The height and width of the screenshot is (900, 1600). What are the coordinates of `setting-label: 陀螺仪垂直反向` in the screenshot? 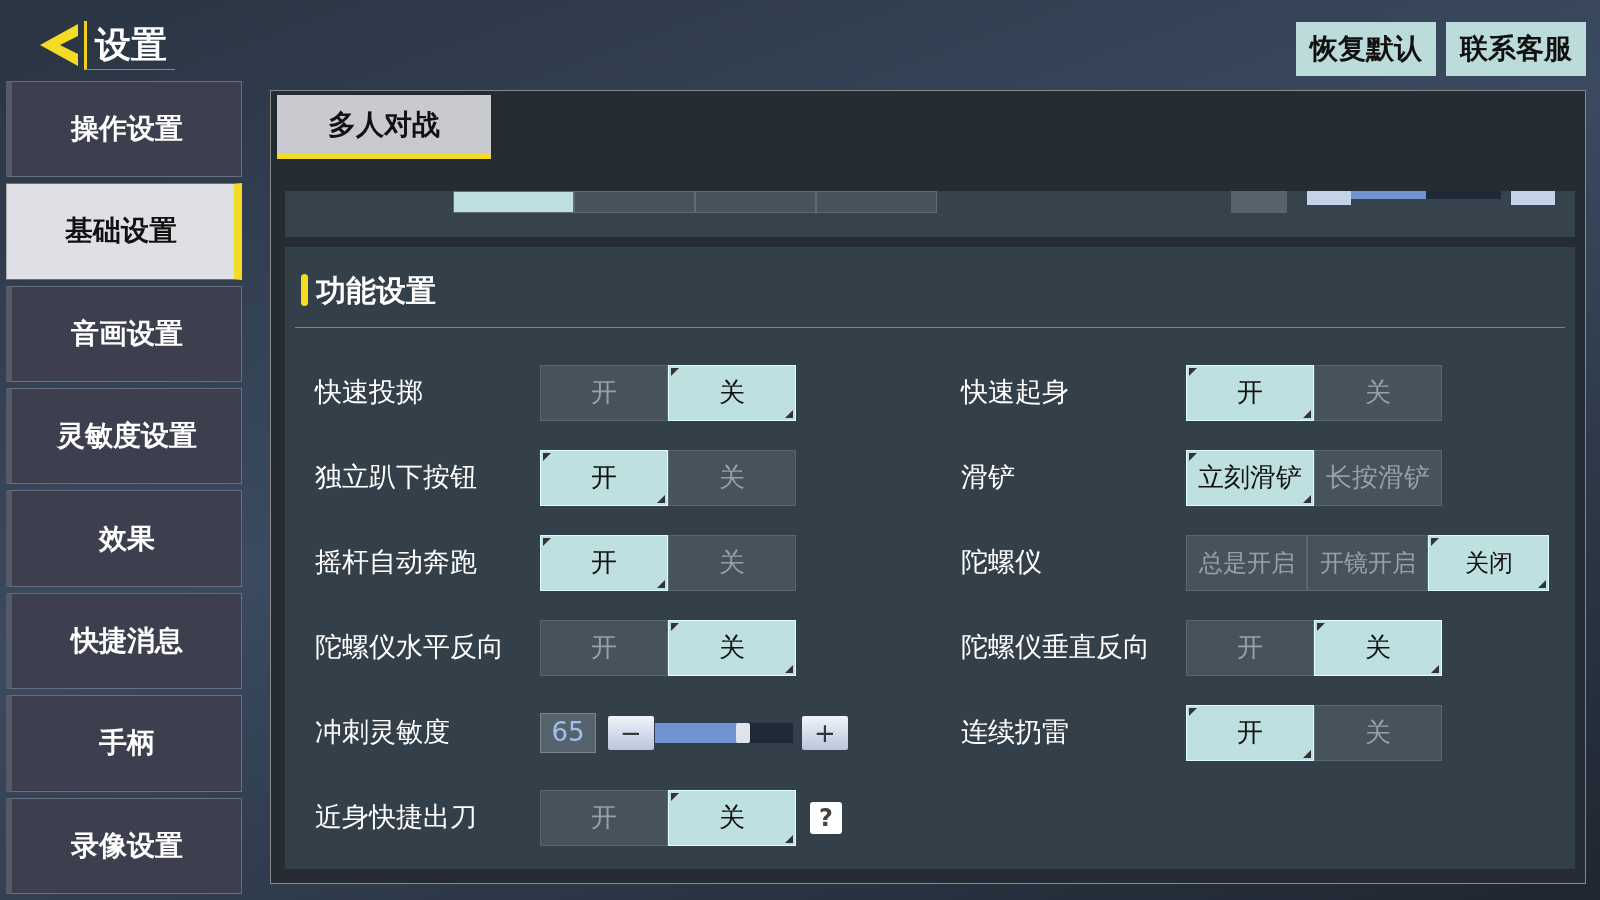 It's located at (1056, 647).